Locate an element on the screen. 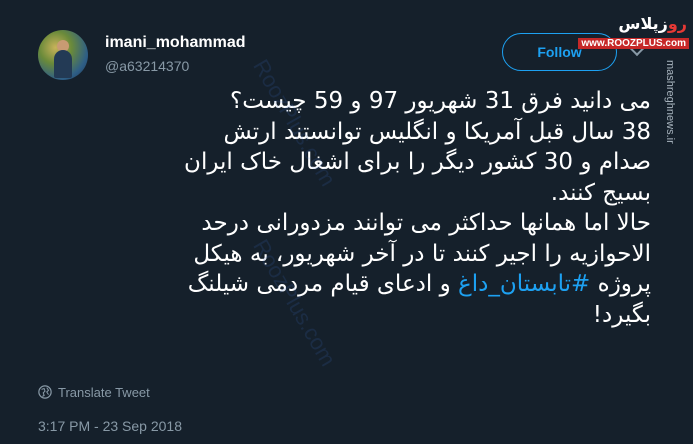 The width and height of the screenshot is (693, 444). avatar is located at coordinates (63, 55).